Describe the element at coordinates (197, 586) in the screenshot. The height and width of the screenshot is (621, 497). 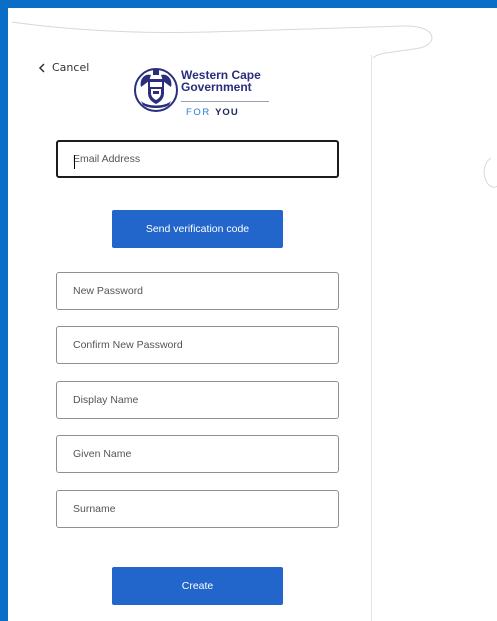
I see `create-button: Create` at that location.